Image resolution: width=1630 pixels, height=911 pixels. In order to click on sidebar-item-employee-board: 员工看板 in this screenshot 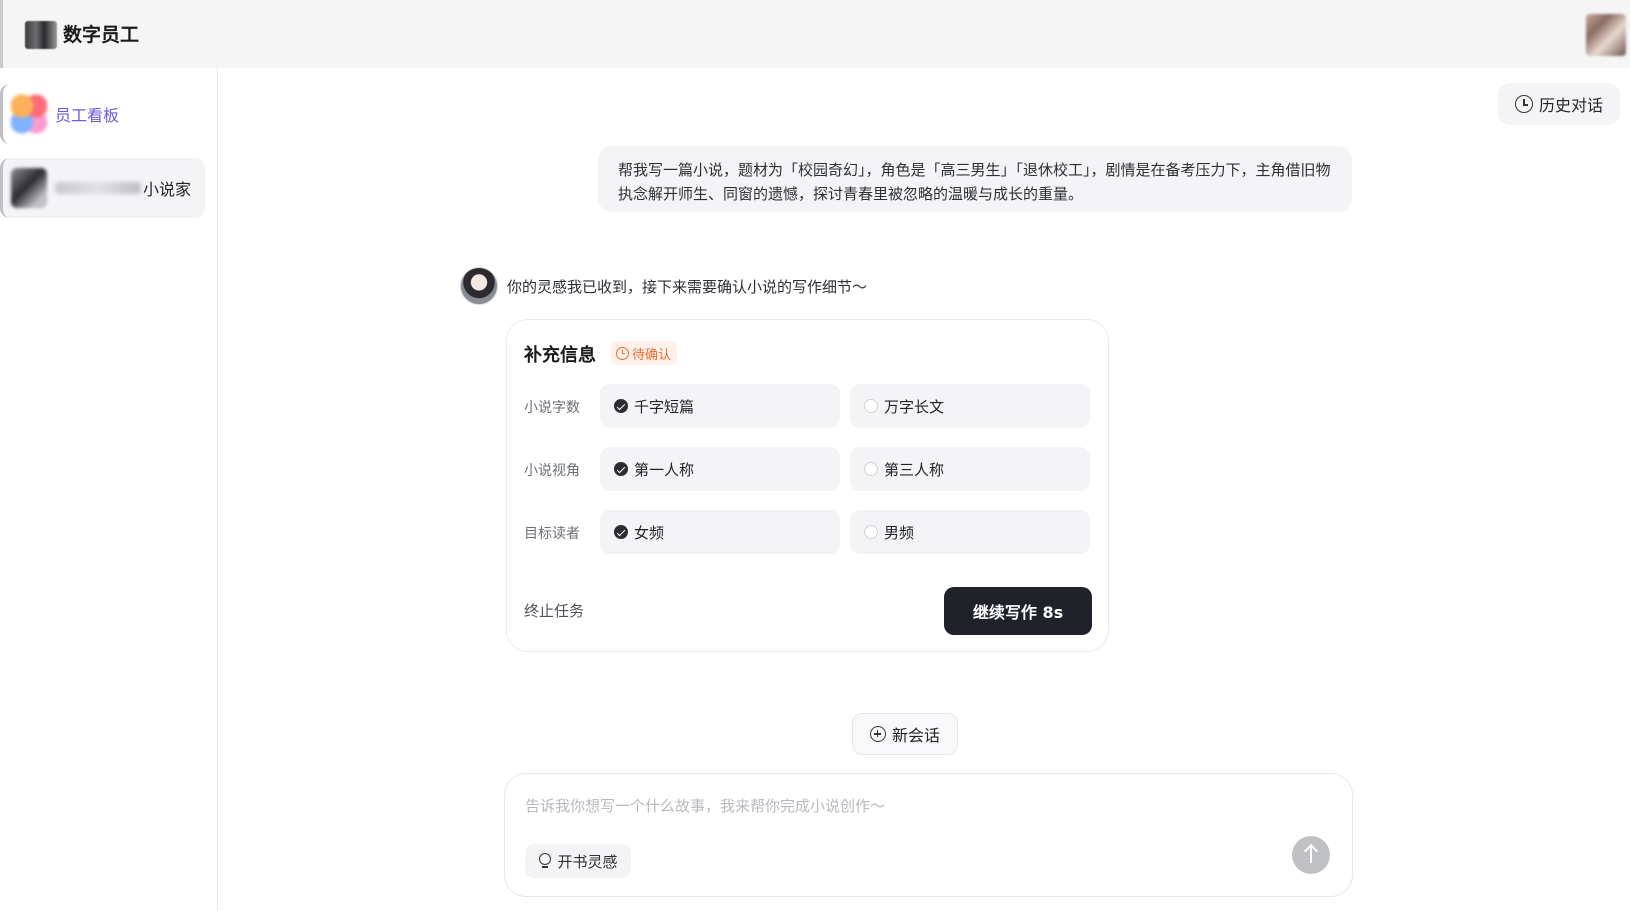, I will do `click(102, 114)`.